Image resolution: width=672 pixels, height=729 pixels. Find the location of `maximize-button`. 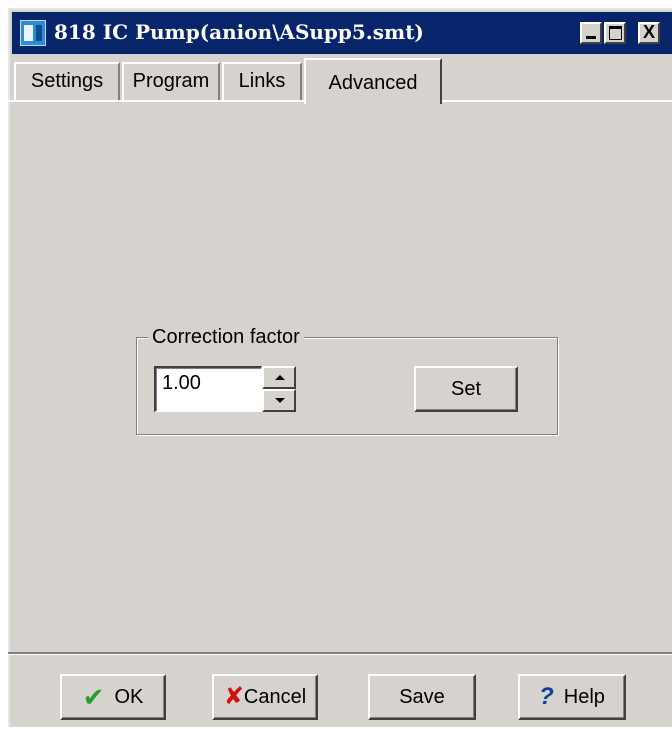

maximize-button is located at coordinates (615, 33).